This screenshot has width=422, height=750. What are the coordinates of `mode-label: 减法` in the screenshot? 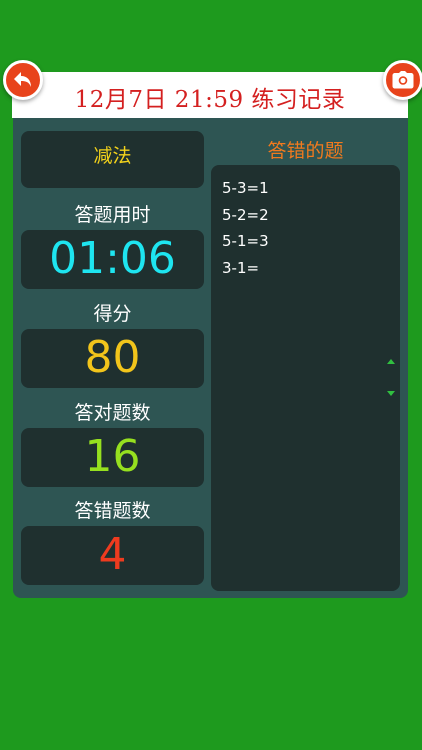 It's located at (112, 156).